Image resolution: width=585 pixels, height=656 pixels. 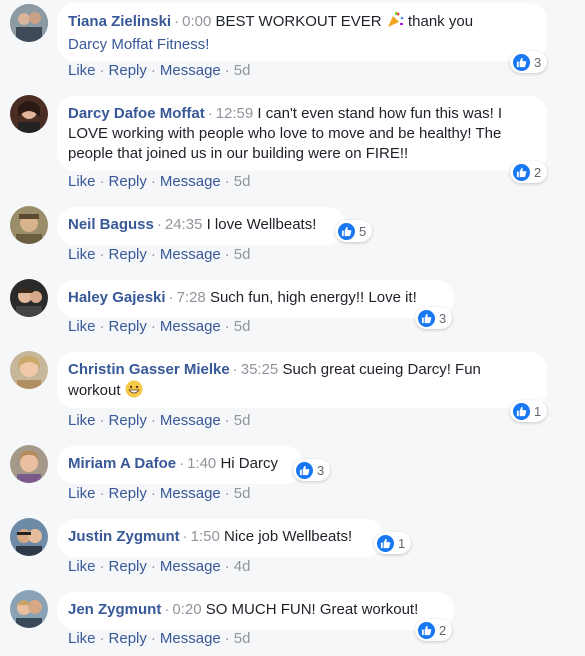 I want to click on timestamp-link: 12:59, so click(x=235, y=113).